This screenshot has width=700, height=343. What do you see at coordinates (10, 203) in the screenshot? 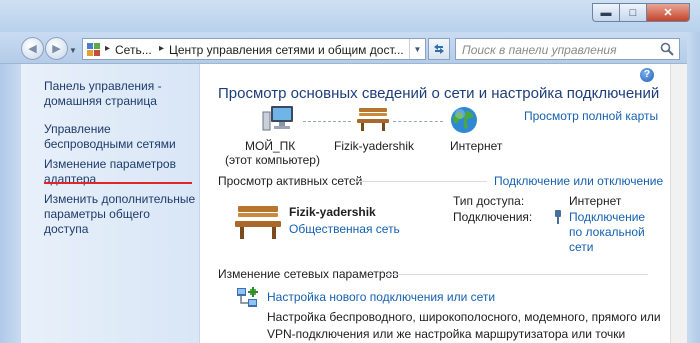
I see `window-left-frame` at bounding box center [10, 203].